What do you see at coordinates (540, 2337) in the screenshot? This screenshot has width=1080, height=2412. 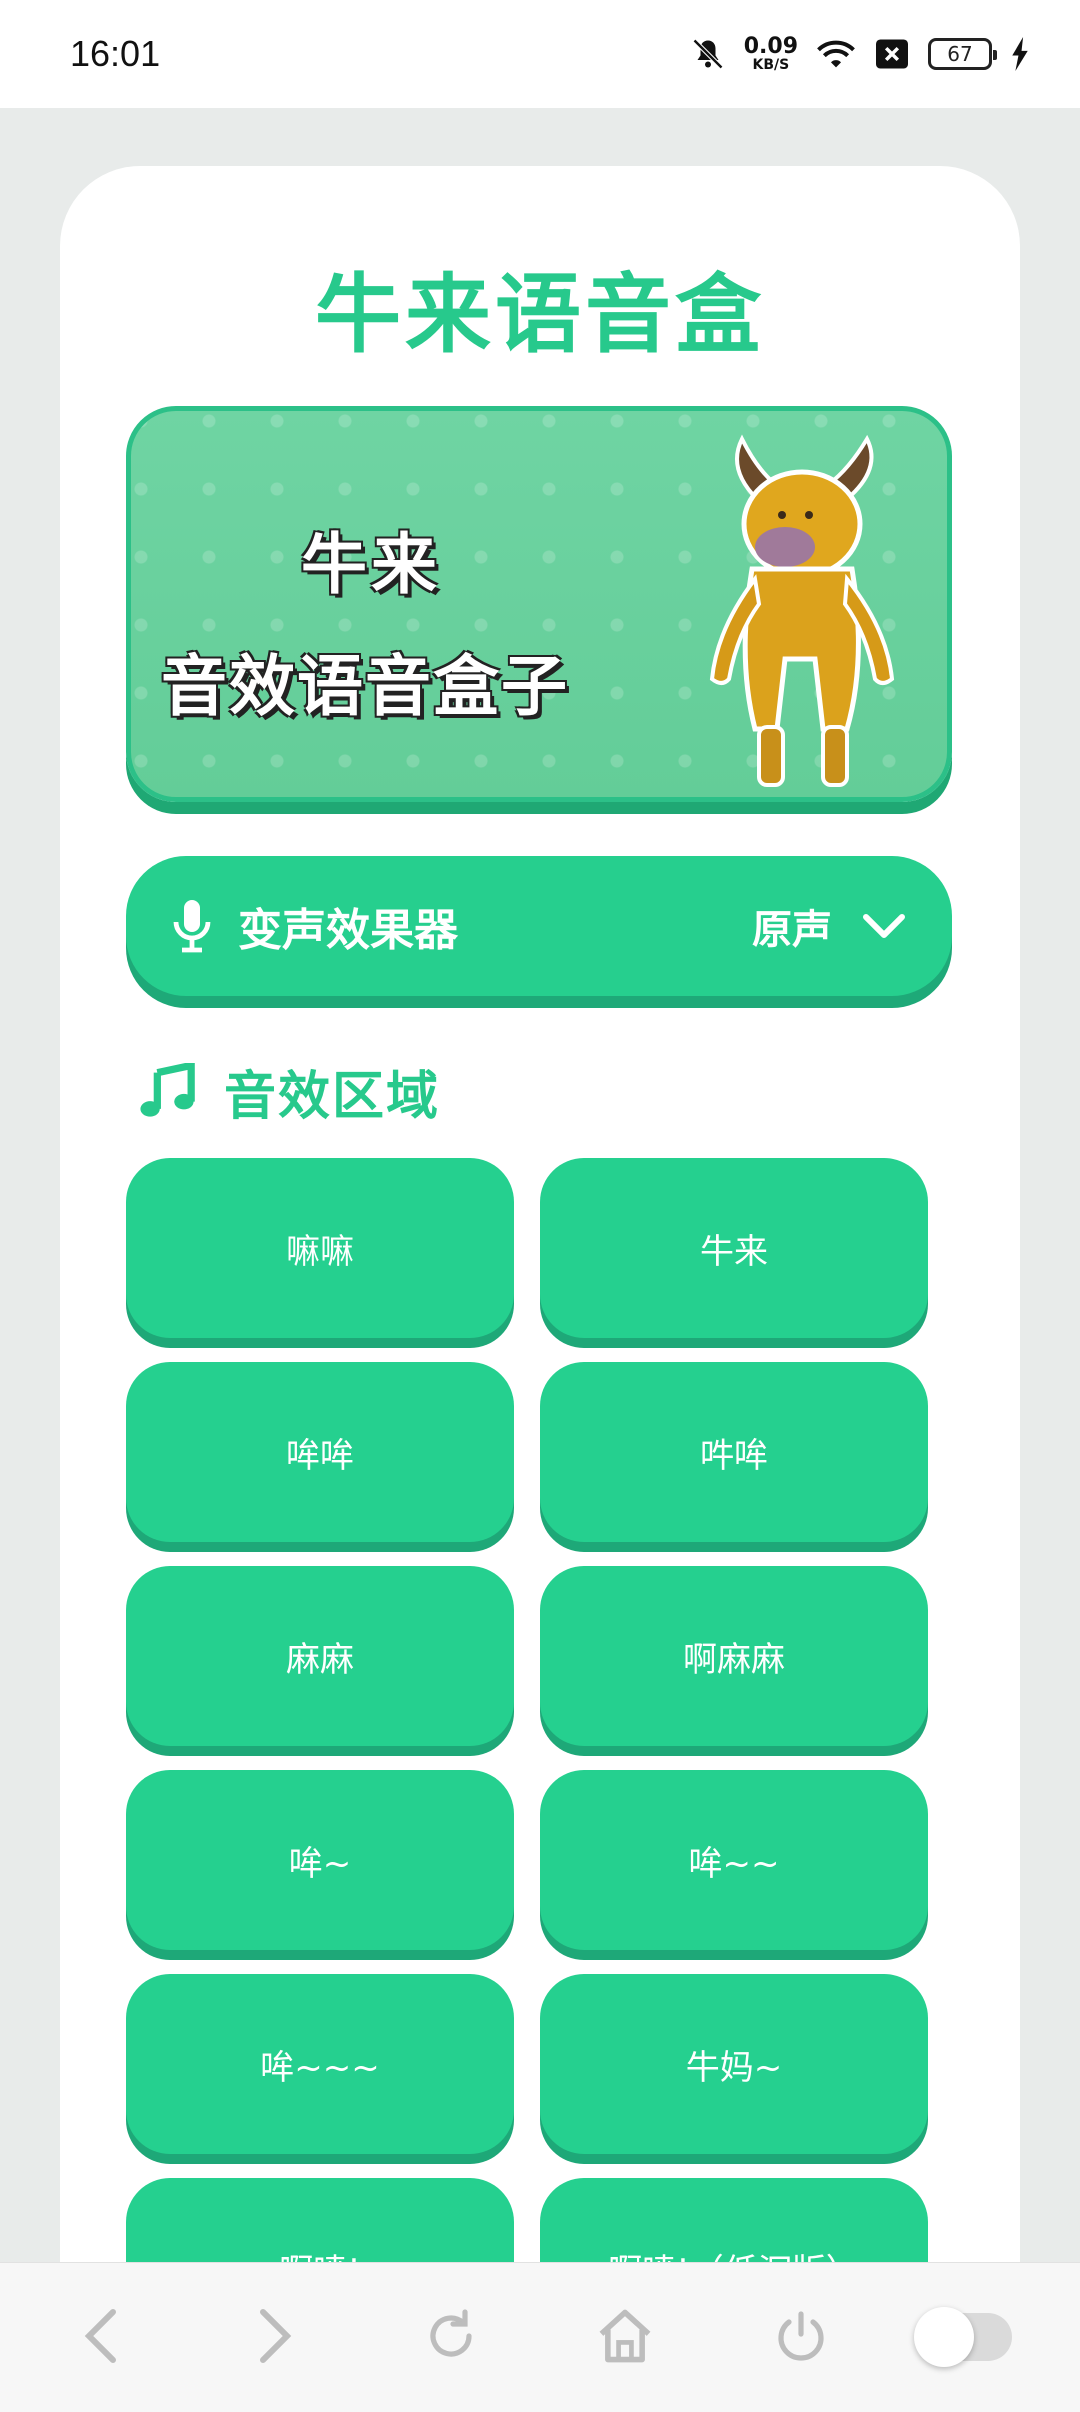 I see `bottom-nav` at bounding box center [540, 2337].